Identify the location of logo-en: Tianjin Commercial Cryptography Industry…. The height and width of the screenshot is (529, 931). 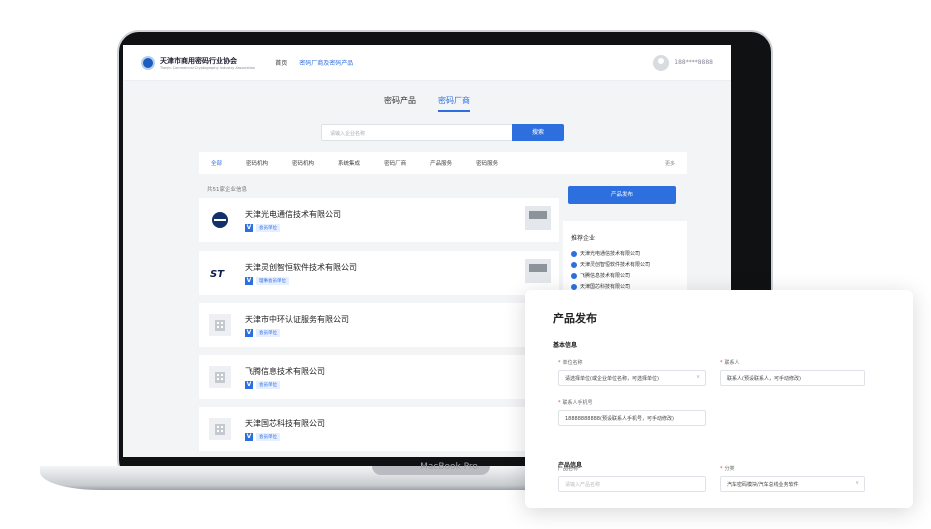
(208, 67).